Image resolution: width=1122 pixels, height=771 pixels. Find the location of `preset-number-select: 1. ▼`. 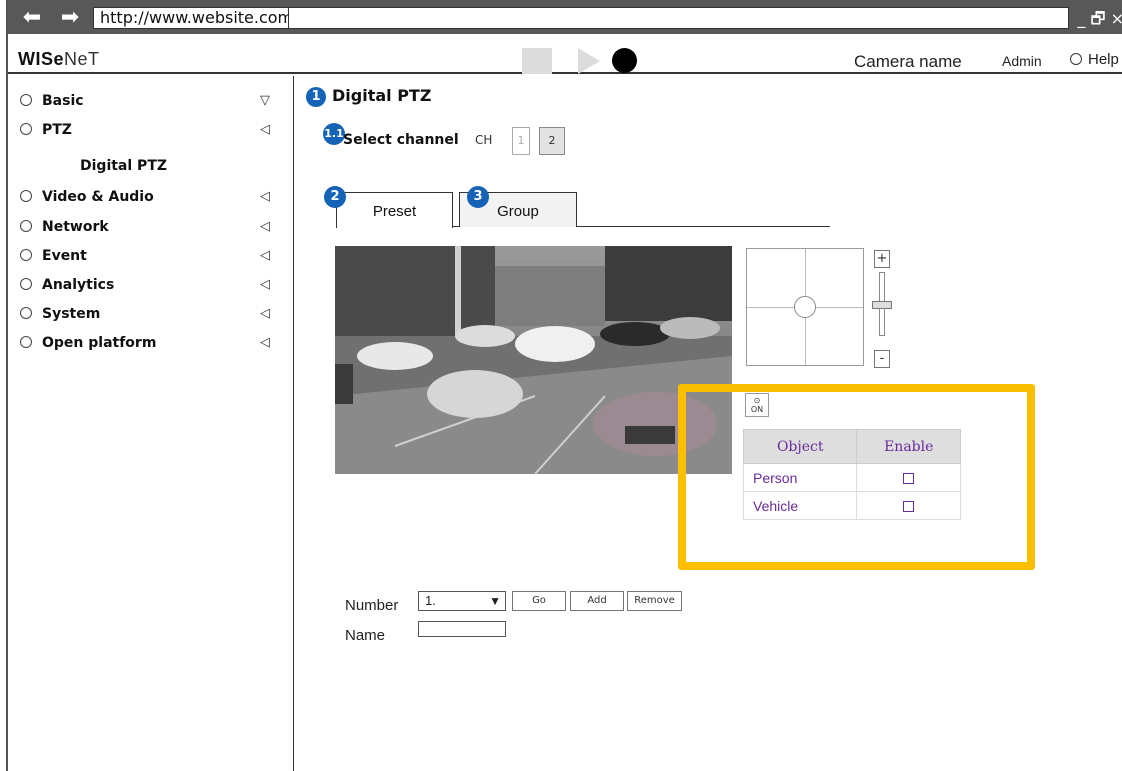

preset-number-select: 1. ▼ is located at coordinates (462, 601).